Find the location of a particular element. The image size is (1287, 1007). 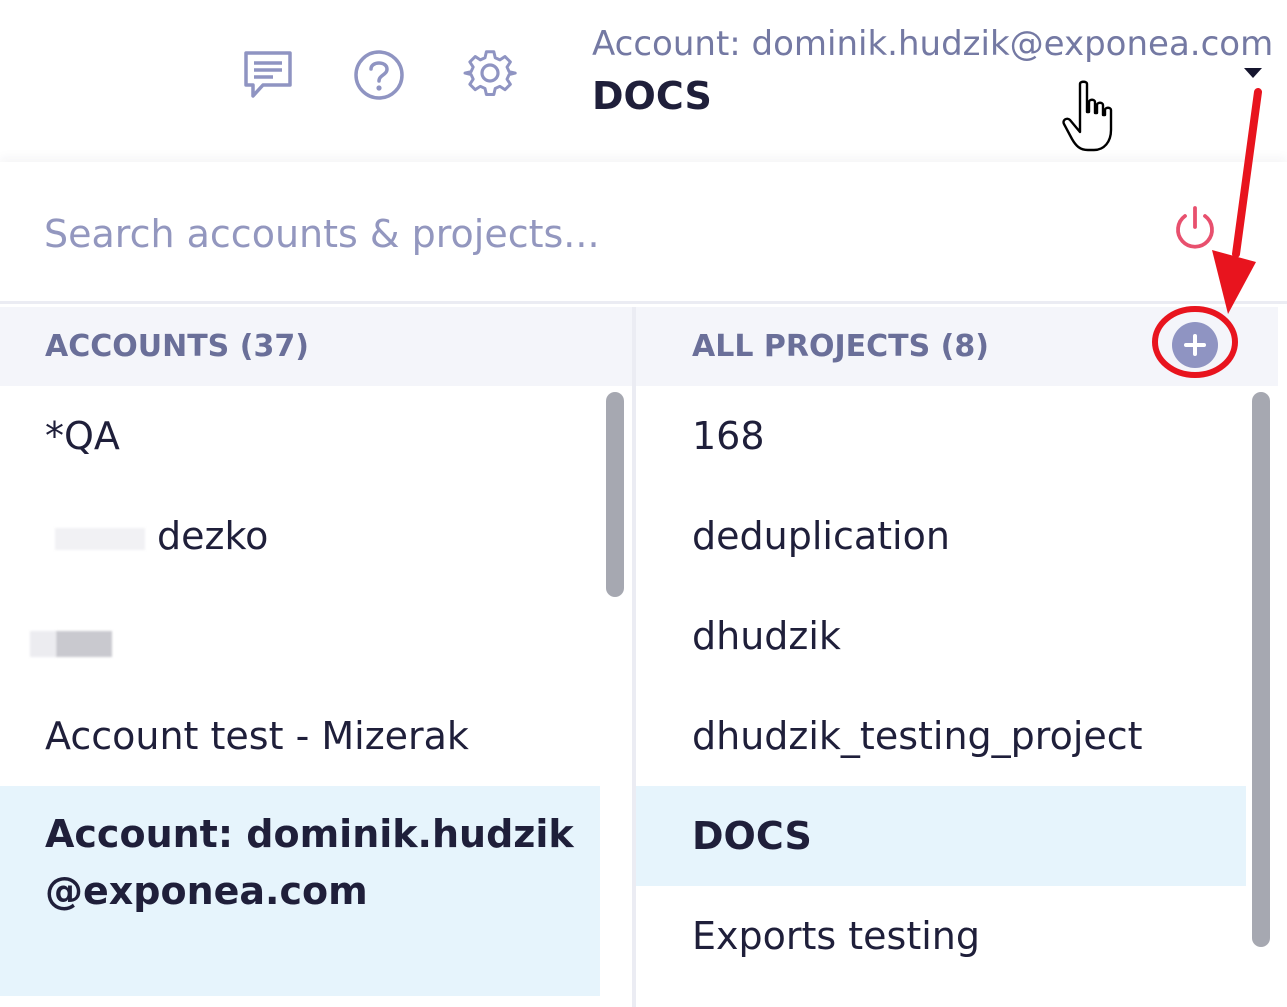

project-item-label: deduplication is located at coordinates (821, 536).